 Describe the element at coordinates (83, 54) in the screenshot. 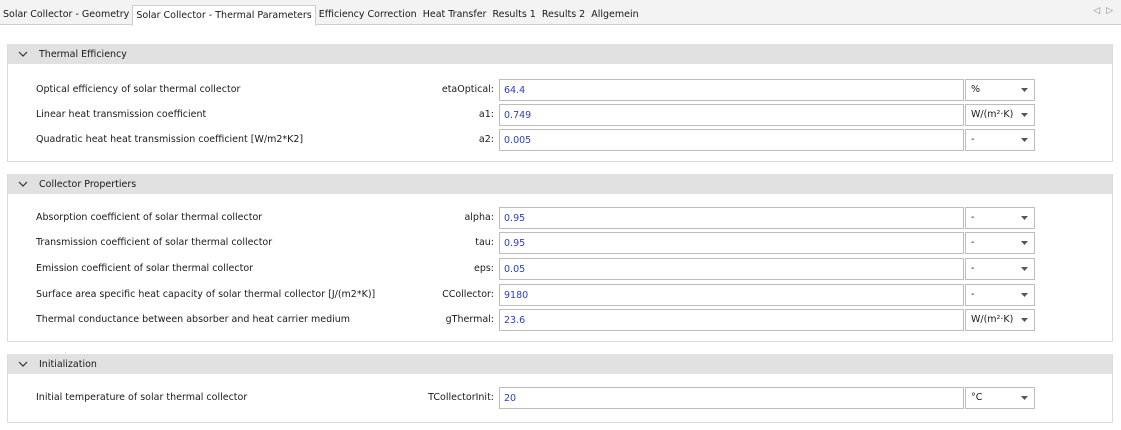

I see `section-title: Thermal Efficiency` at that location.